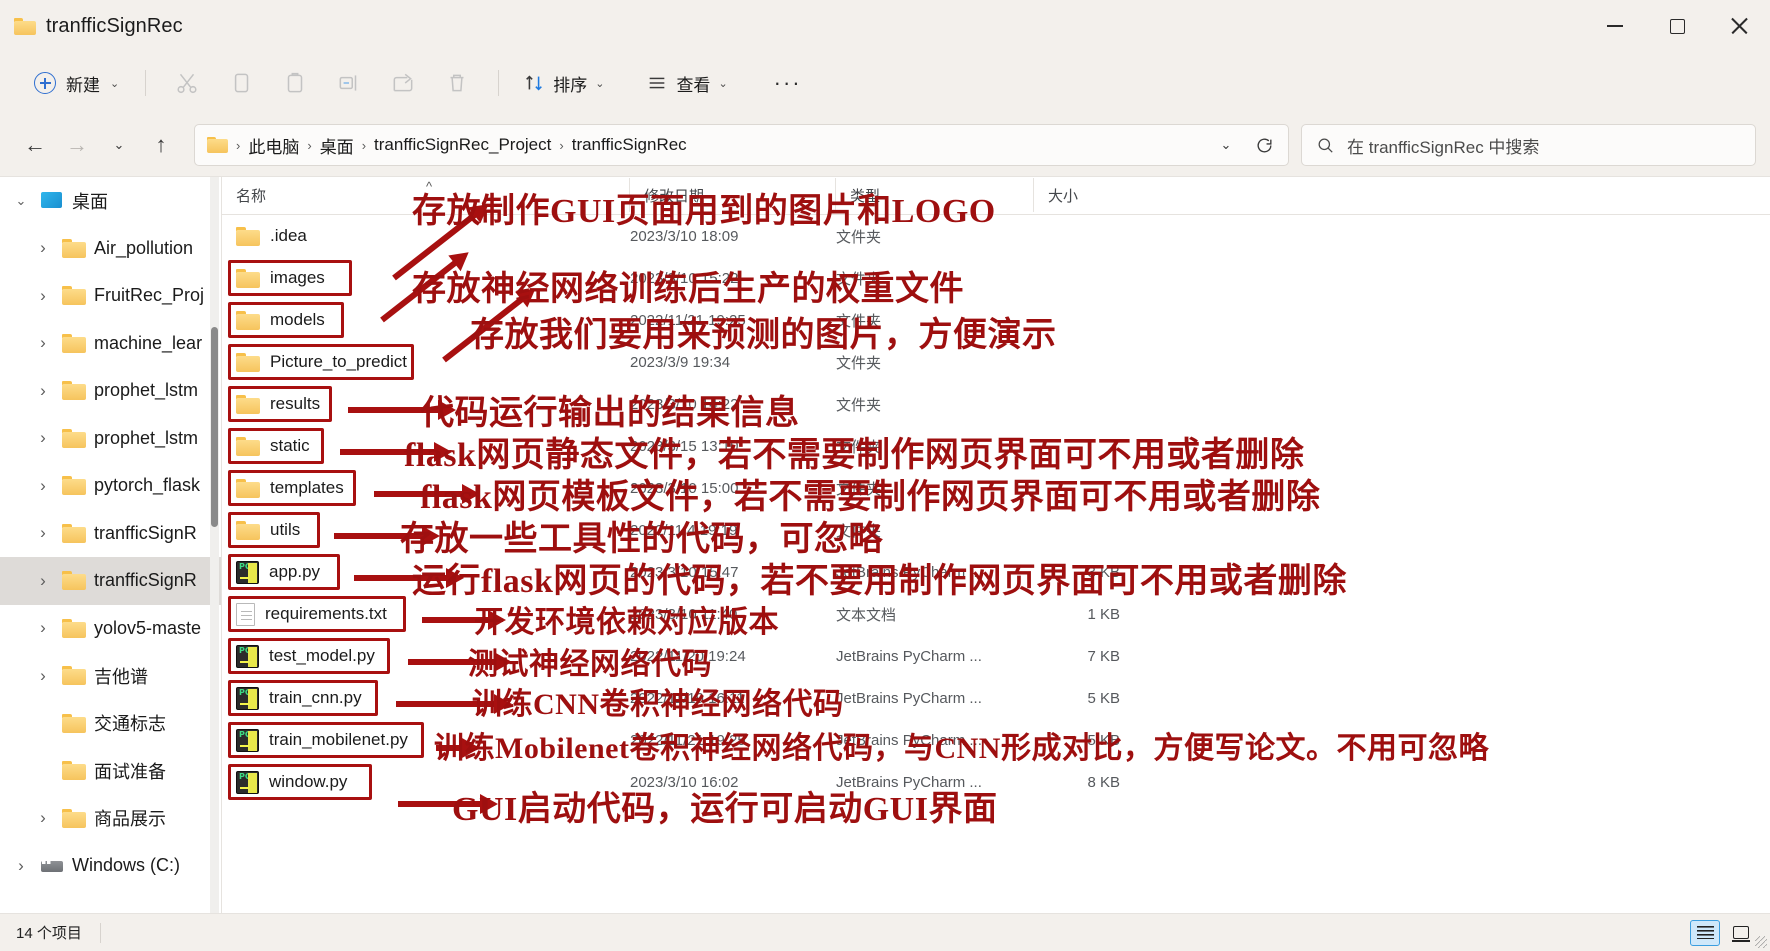  I want to click on pycharm-icon, so click(247, 782).